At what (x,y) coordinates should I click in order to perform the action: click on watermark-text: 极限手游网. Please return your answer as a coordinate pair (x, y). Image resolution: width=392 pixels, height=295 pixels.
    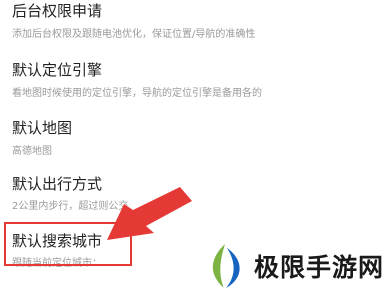
    Looking at the image, I should click on (319, 267).